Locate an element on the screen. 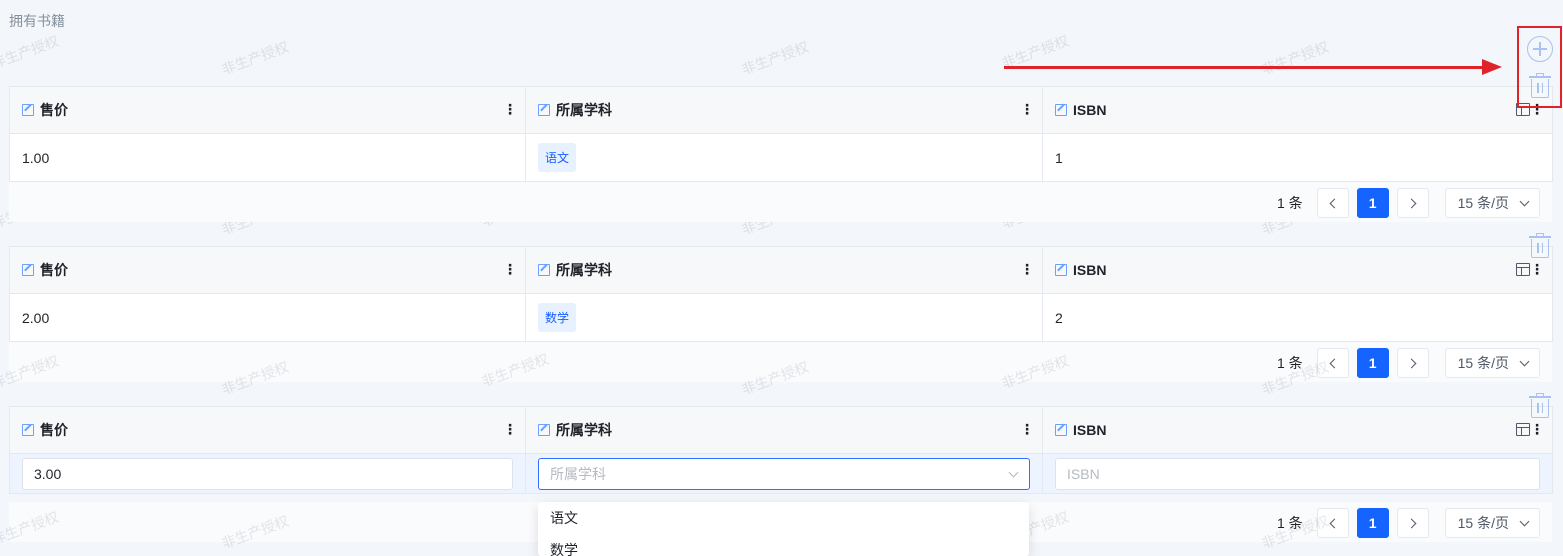 This screenshot has height=556, width=1563. dropdown-option: 语文 is located at coordinates (783, 518).